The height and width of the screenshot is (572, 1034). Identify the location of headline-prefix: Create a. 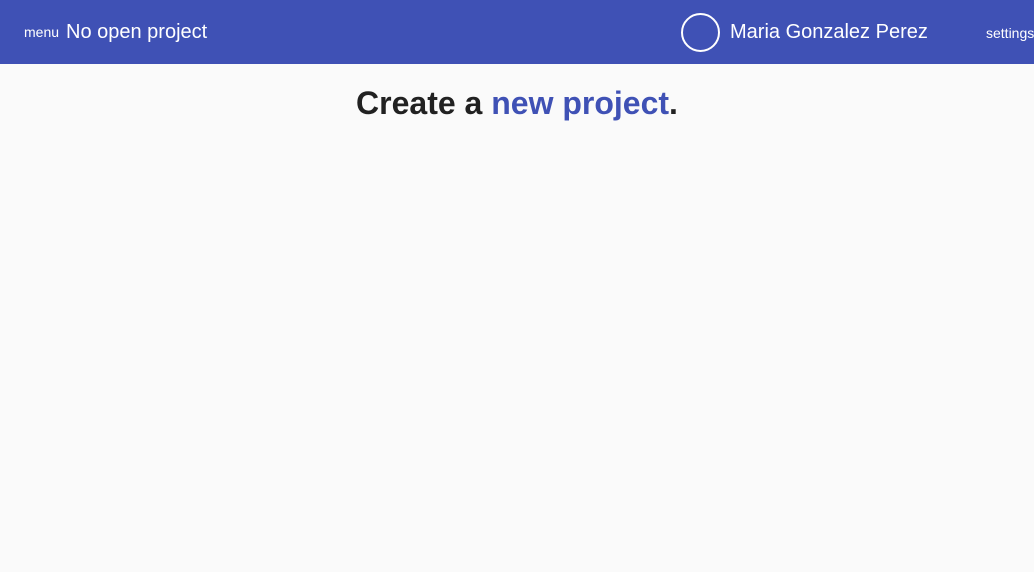
(424, 103).